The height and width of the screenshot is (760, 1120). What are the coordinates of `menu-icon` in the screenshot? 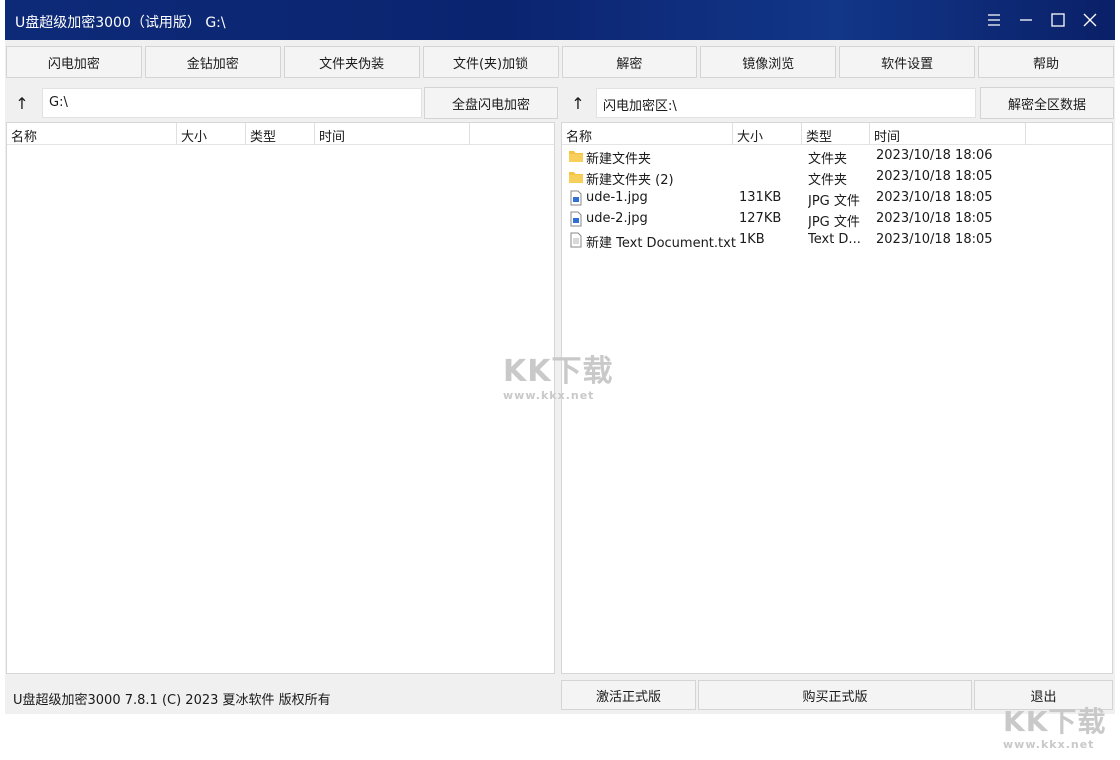 It's located at (994, 20).